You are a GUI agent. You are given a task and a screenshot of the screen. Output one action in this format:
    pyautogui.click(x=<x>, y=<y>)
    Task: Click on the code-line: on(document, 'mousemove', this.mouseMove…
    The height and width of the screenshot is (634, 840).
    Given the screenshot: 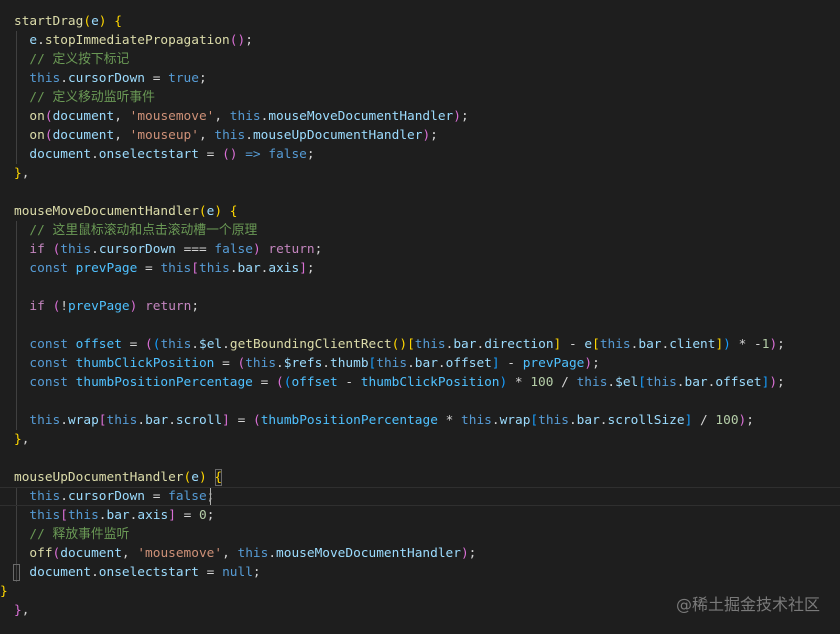 What is the action you would take?
    pyautogui.click(x=241, y=116)
    